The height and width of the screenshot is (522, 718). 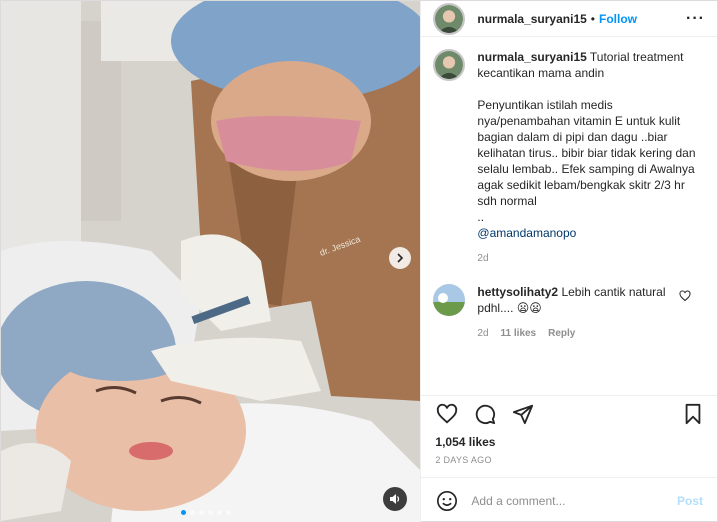 What do you see at coordinates (561, 333) in the screenshot?
I see `reply-button: Reply` at bounding box center [561, 333].